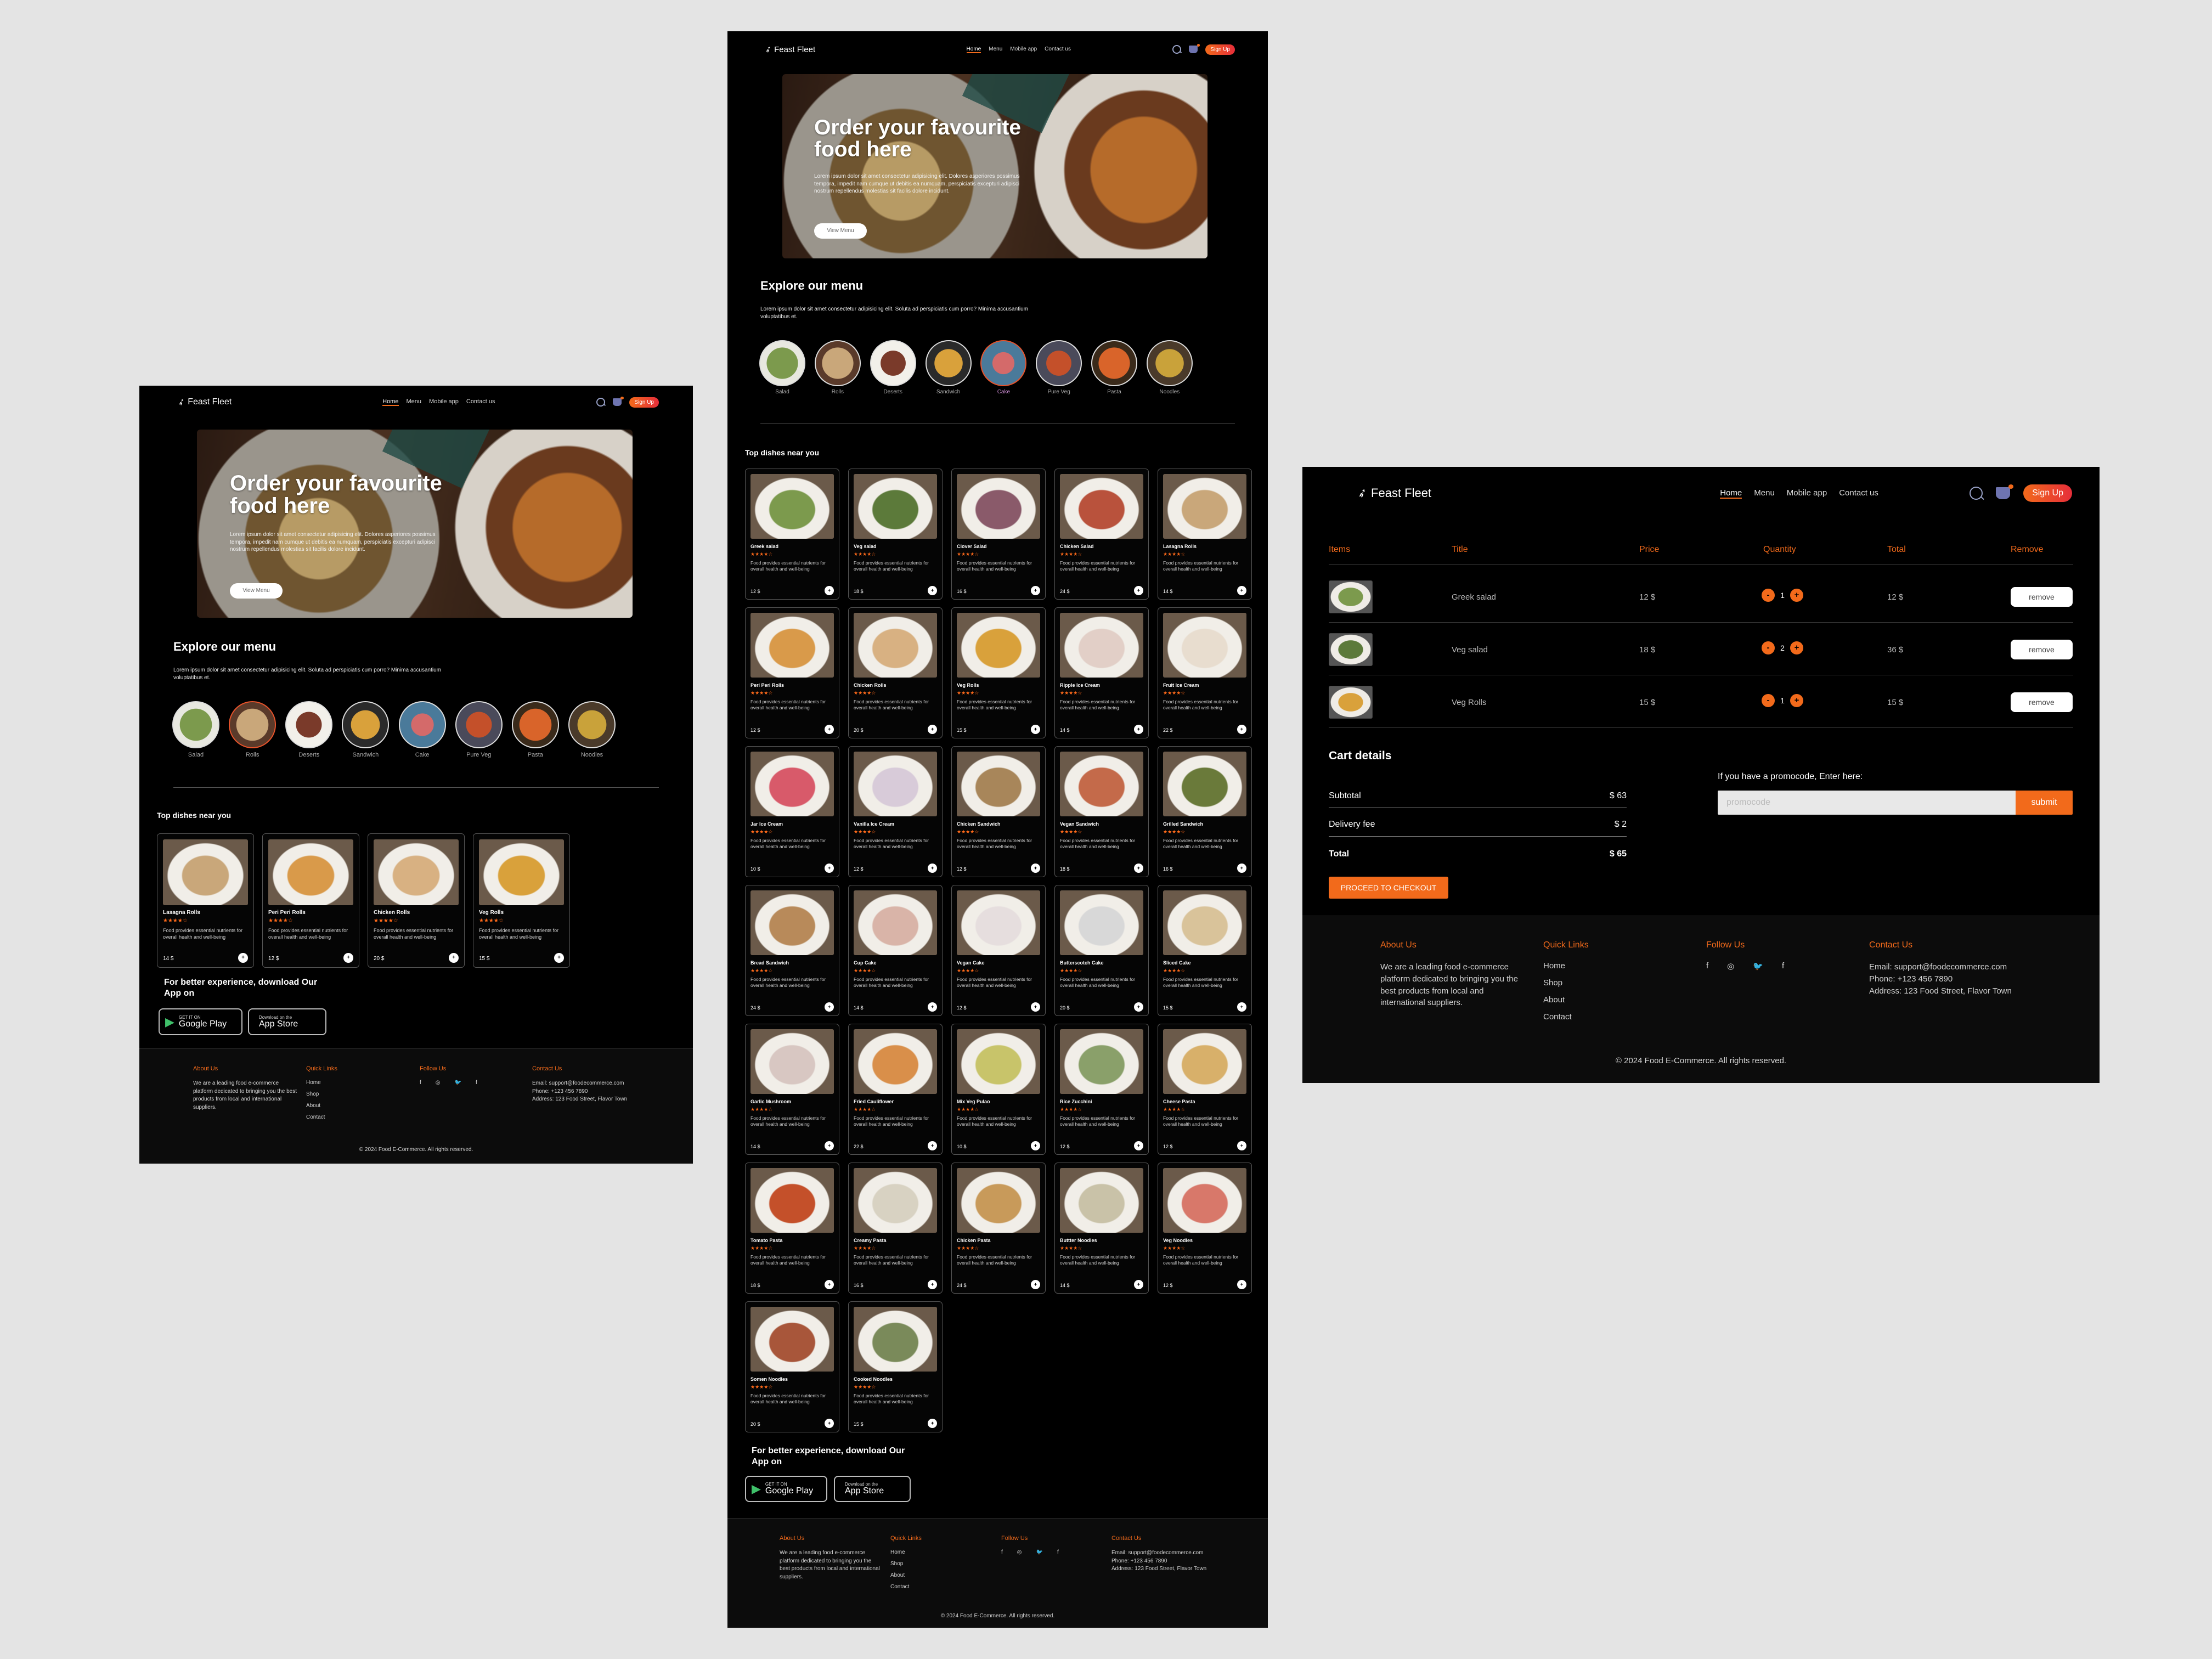  Describe the element at coordinates (790, 49) in the screenshot. I see `logo: ➶ Feast Fleet` at that location.